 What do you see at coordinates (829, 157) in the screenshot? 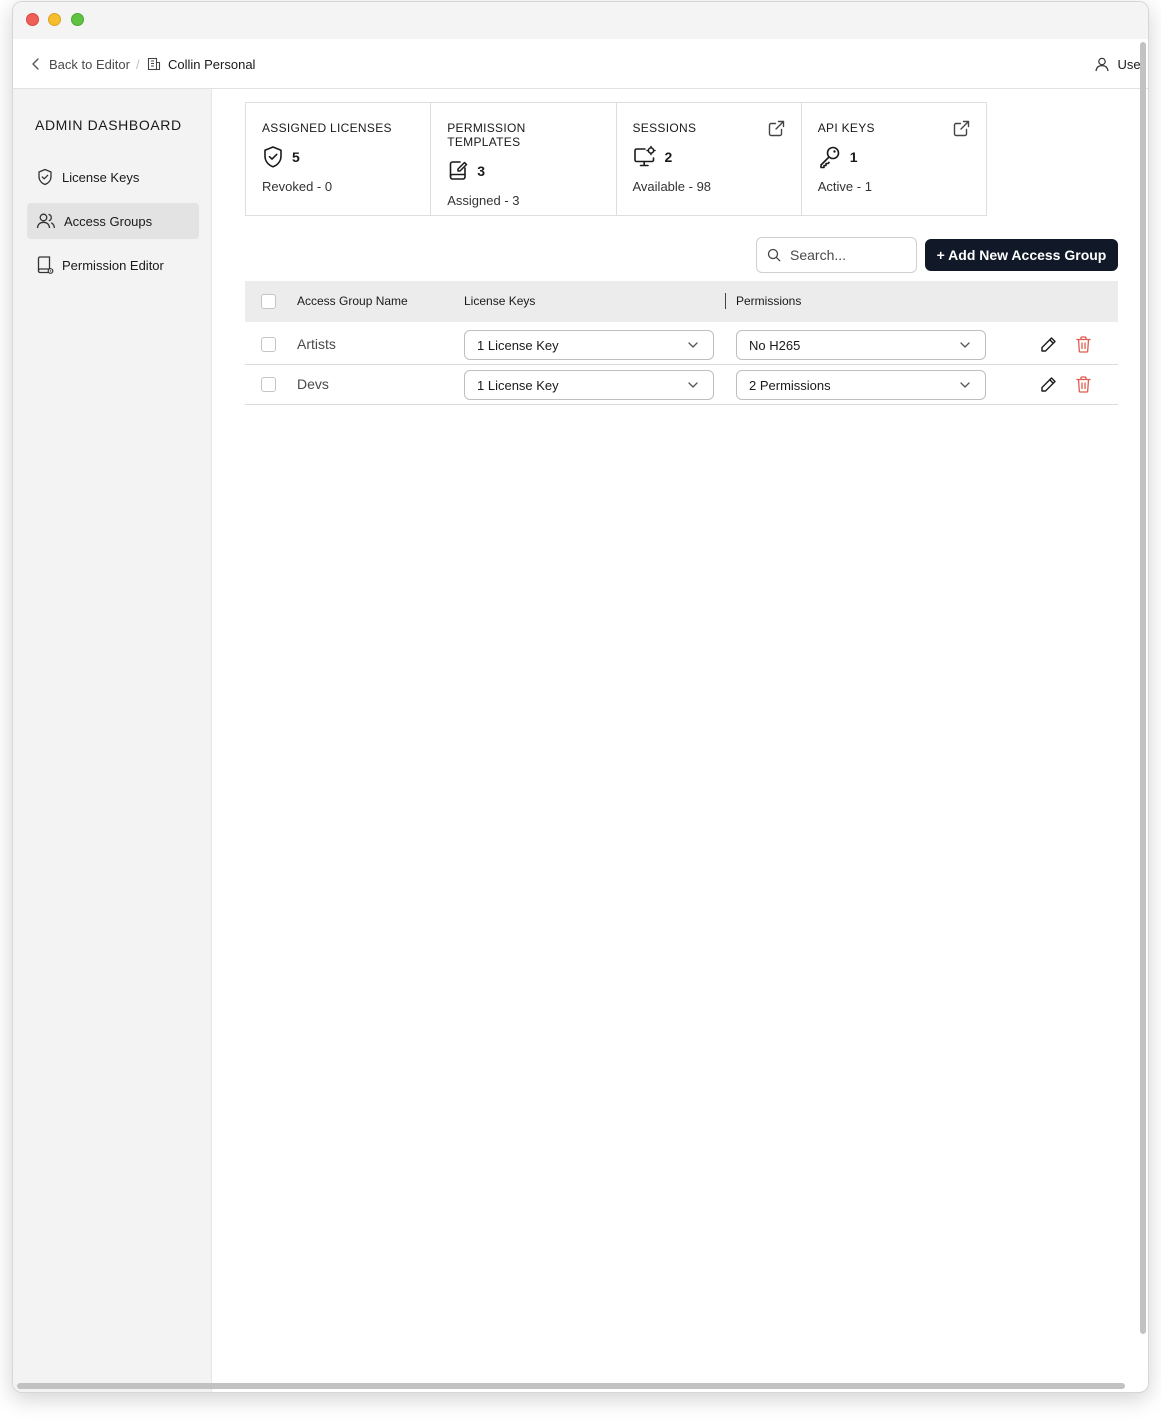
I see `key-icon` at bounding box center [829, 157].